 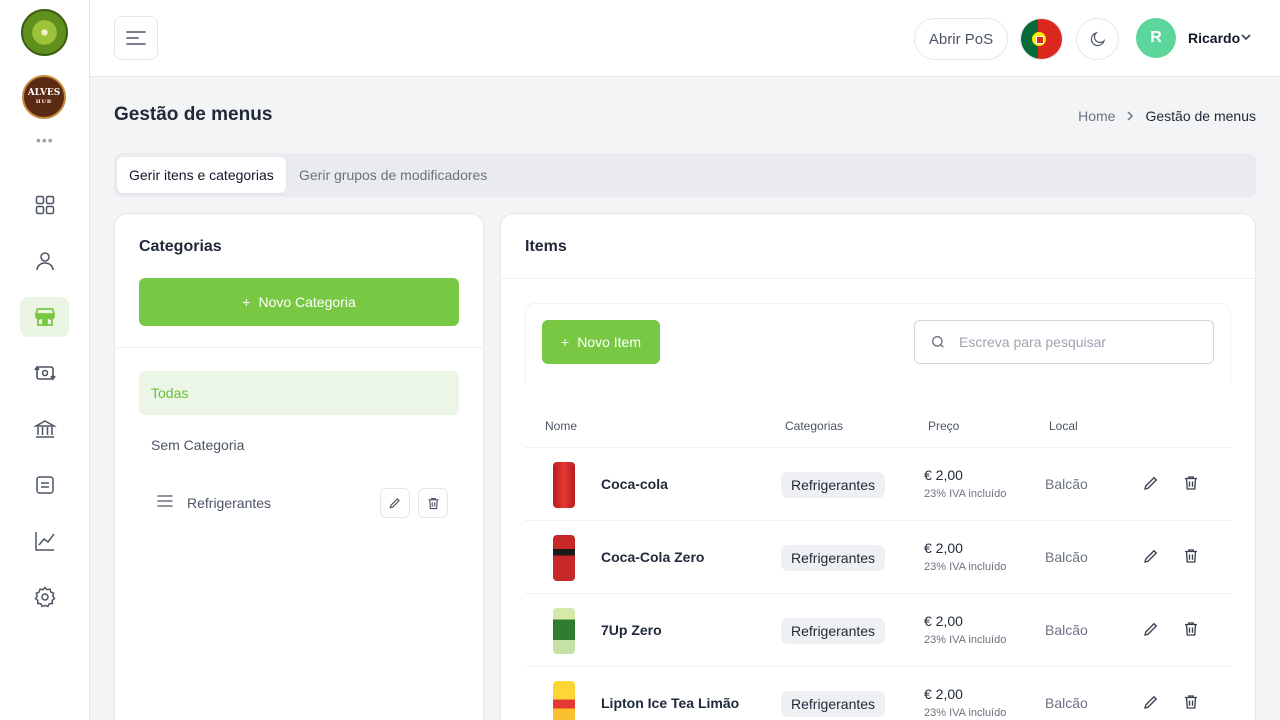 What do you see at coordinates (670, 703) in the screenshot?
I see `item-name: Lipton Ice Tea Limão` at bounding box center [670, 703].